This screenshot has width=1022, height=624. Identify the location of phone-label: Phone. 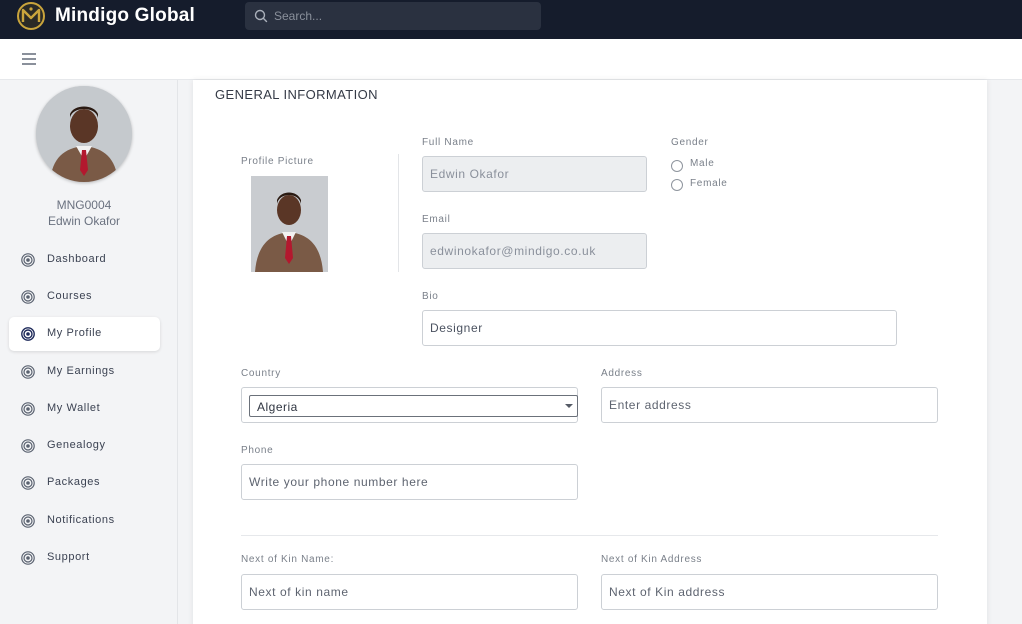
(257, 450).